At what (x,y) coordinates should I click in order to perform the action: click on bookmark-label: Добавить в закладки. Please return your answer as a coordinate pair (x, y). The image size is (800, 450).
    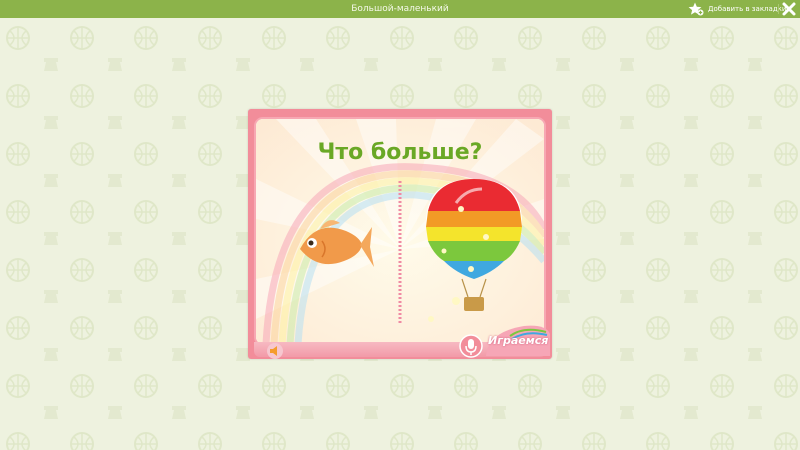
    Looking at the image, I should click on (747, 9).